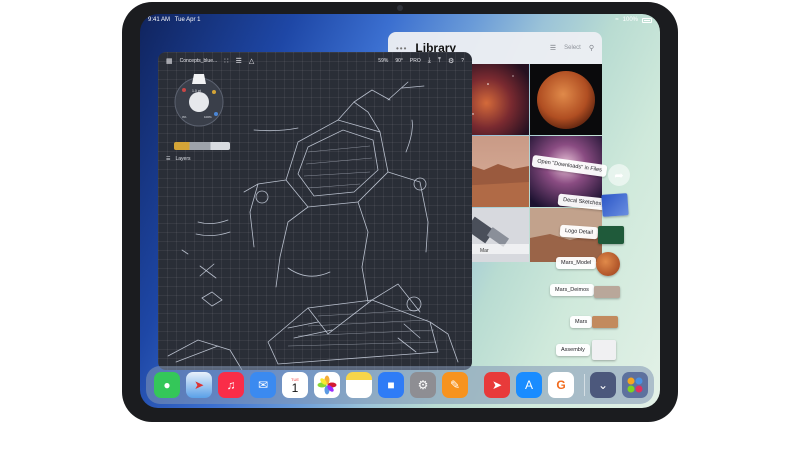 The width and height of the screenshot is (800, 450). I want to click on stack-item-label: Mars_Model, so click(576, 263).